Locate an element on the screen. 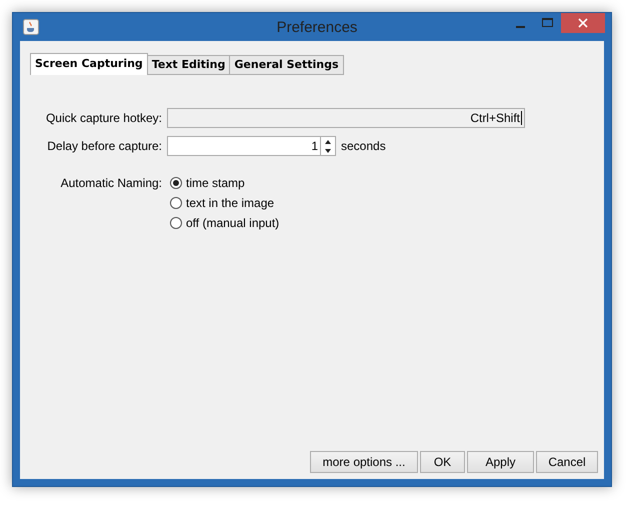  field-label: Quick capture hotkey: is located at coordinates (103, 118).